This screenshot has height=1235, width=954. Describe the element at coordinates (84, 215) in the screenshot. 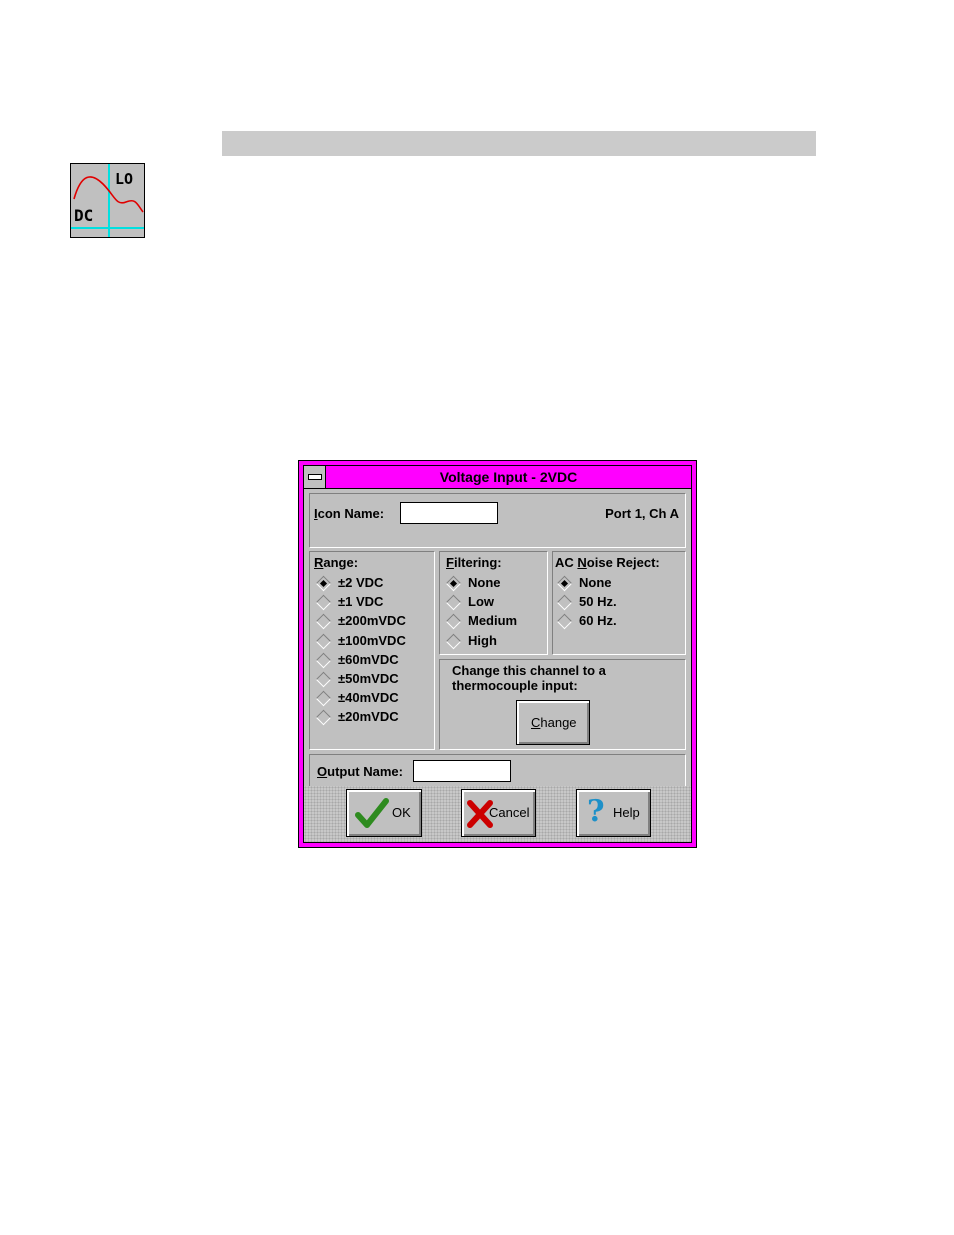

I see `icon-label-dc: DC` at that location.